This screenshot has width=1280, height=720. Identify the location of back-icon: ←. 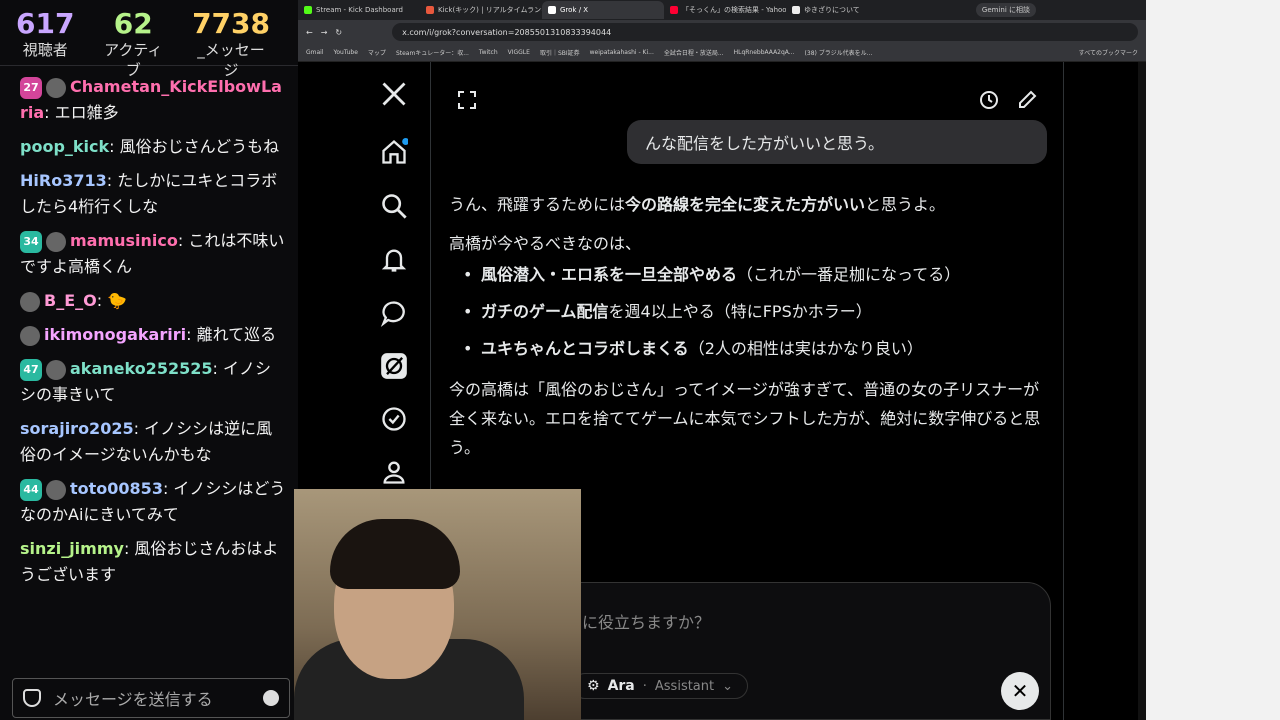
(309, 32).